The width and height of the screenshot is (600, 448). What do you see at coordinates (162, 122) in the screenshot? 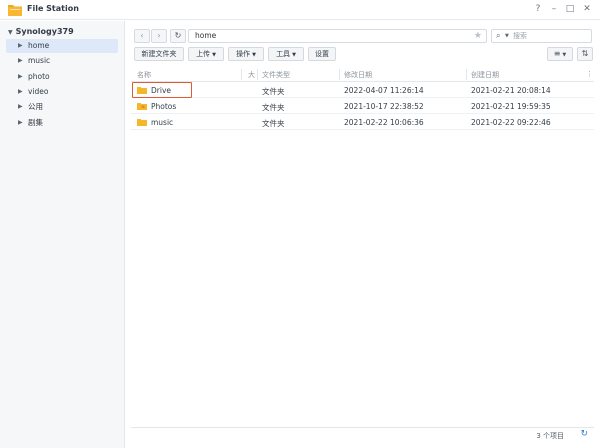
I see `file-name: music` at bounding box center [162, 122].